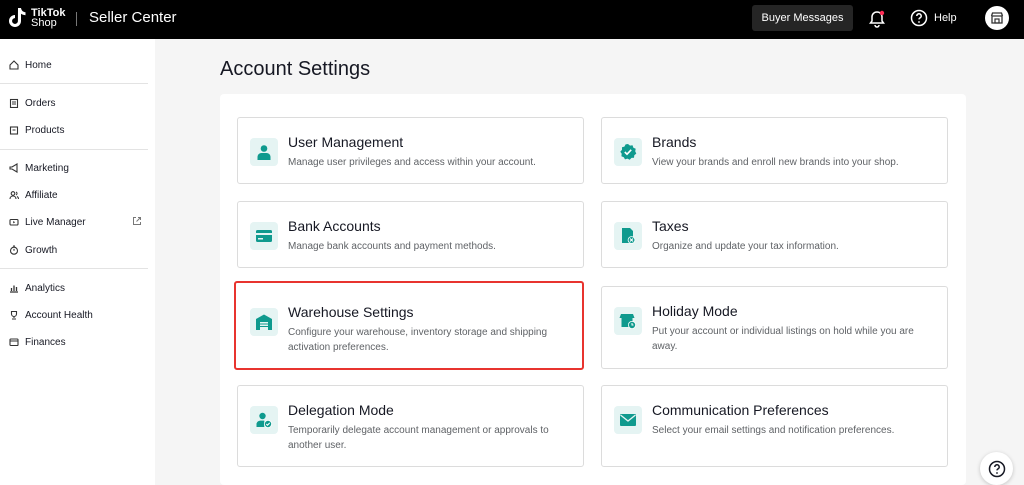  What do you see at coordinates (77, 342) in the screenshot?
I see `sidebar-item-finances: Finances` at bounding box center [77, 342].